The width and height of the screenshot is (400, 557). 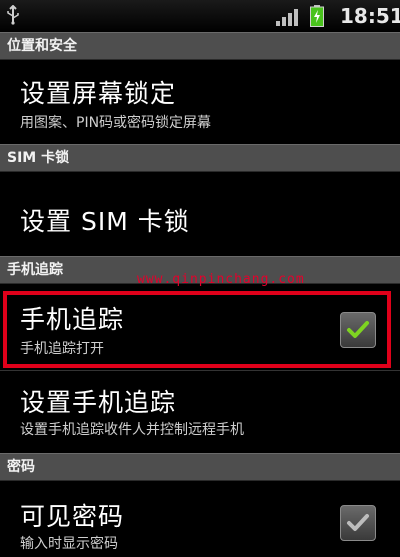 I want to click on set-screen-lock-item: 设置屏幕锁定 用图案、PIN码或密码锁定屏幕, so click(x=200, y=100).